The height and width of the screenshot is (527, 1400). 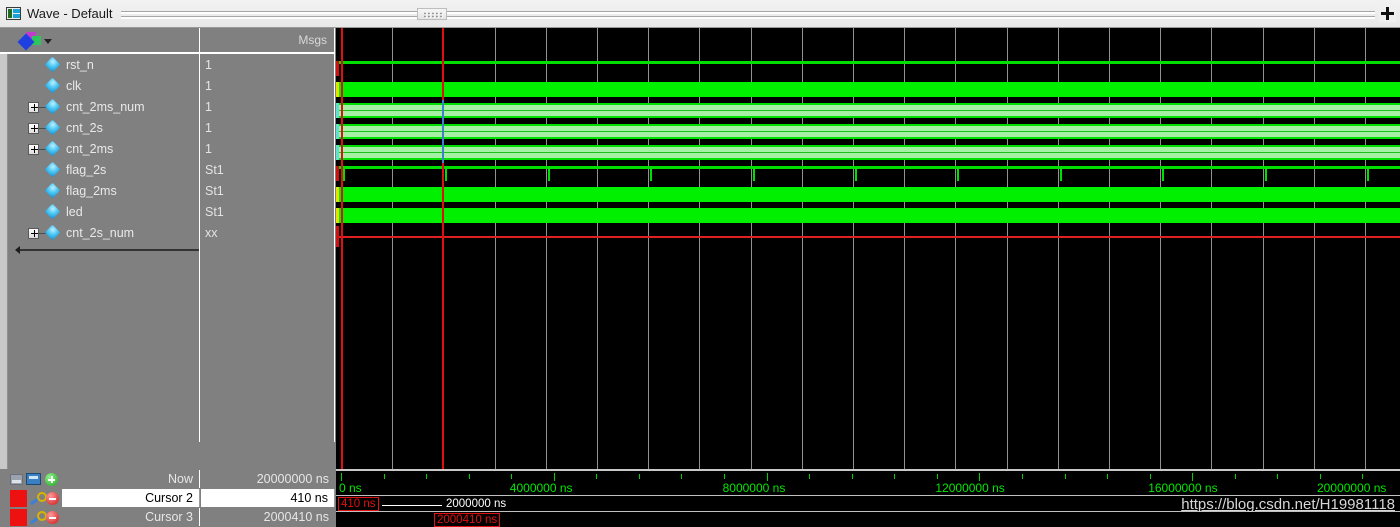 What do you see at coordinates (33, 128) in the screenshot?
I see `expand-cnt_2s-icon` at bounding box center [33, 128].